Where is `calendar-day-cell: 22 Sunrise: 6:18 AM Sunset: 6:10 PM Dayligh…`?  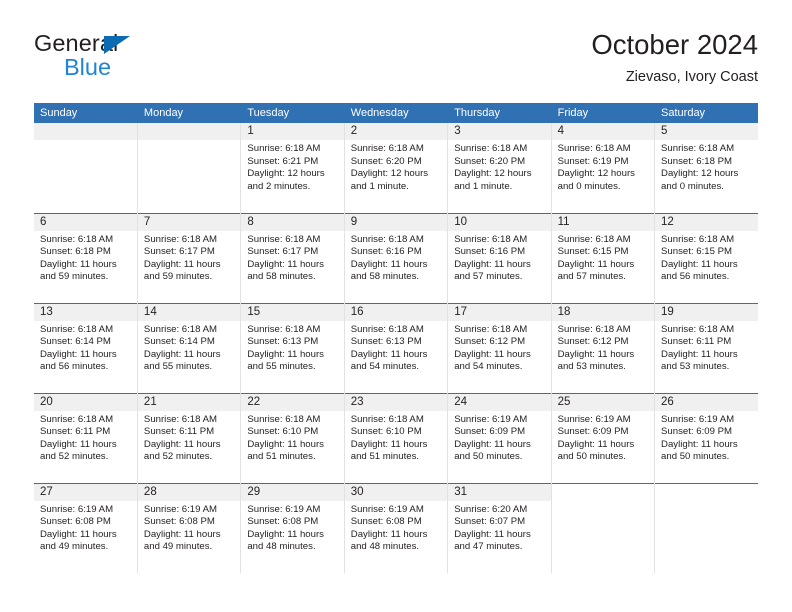
calendar-day-cell: 22 Sunrise: 6:18 AM Sunset: 6:10 PM Dayligh… is located at coordinates (292, 437).